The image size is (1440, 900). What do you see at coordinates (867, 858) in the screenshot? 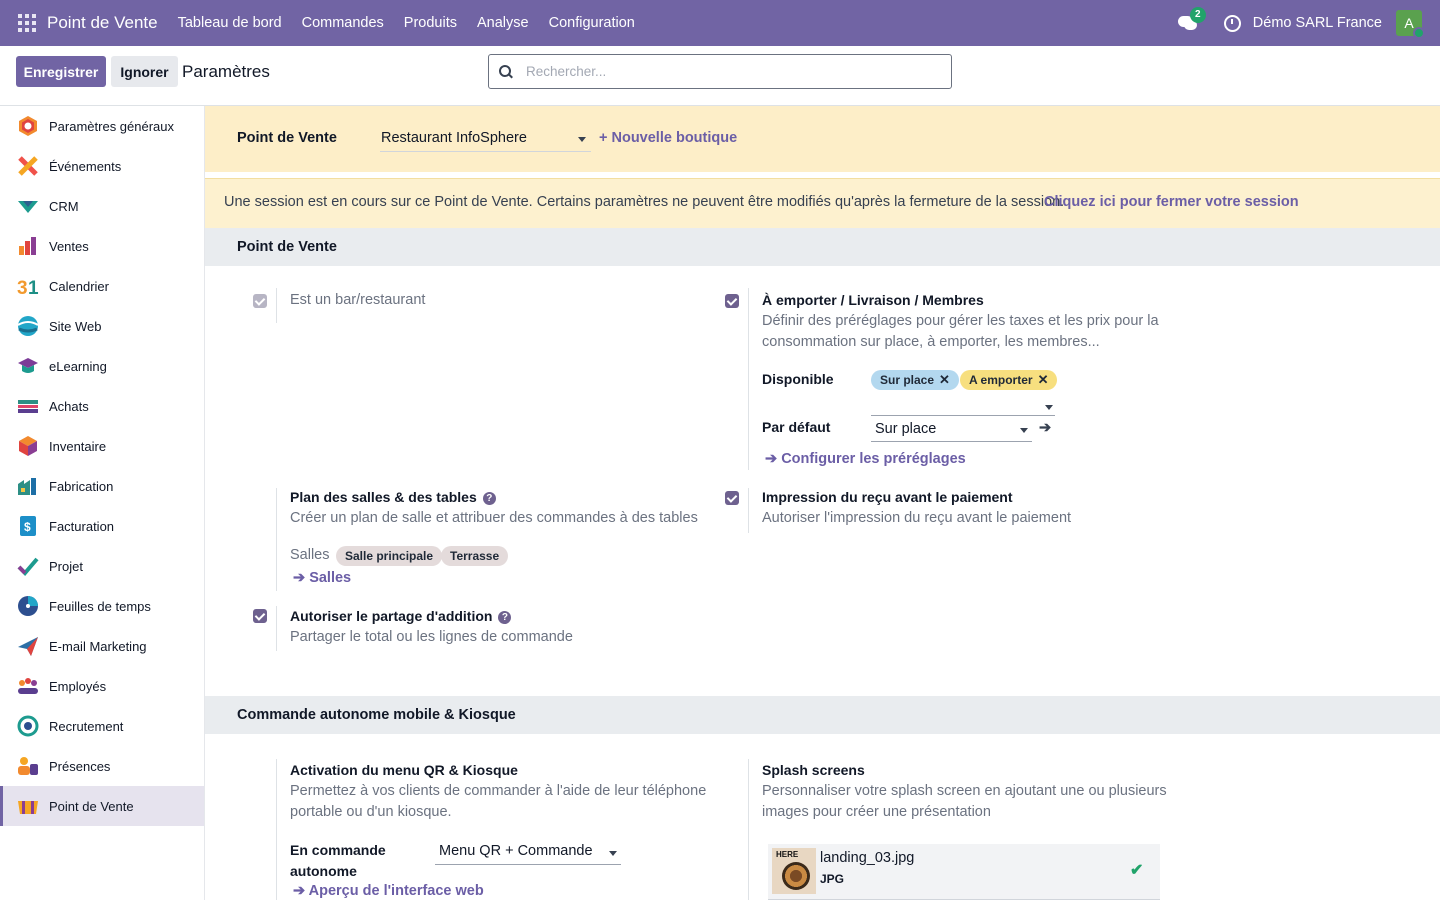
I see `file-name: landing_03.jpg` at bounding box center [867, 858].